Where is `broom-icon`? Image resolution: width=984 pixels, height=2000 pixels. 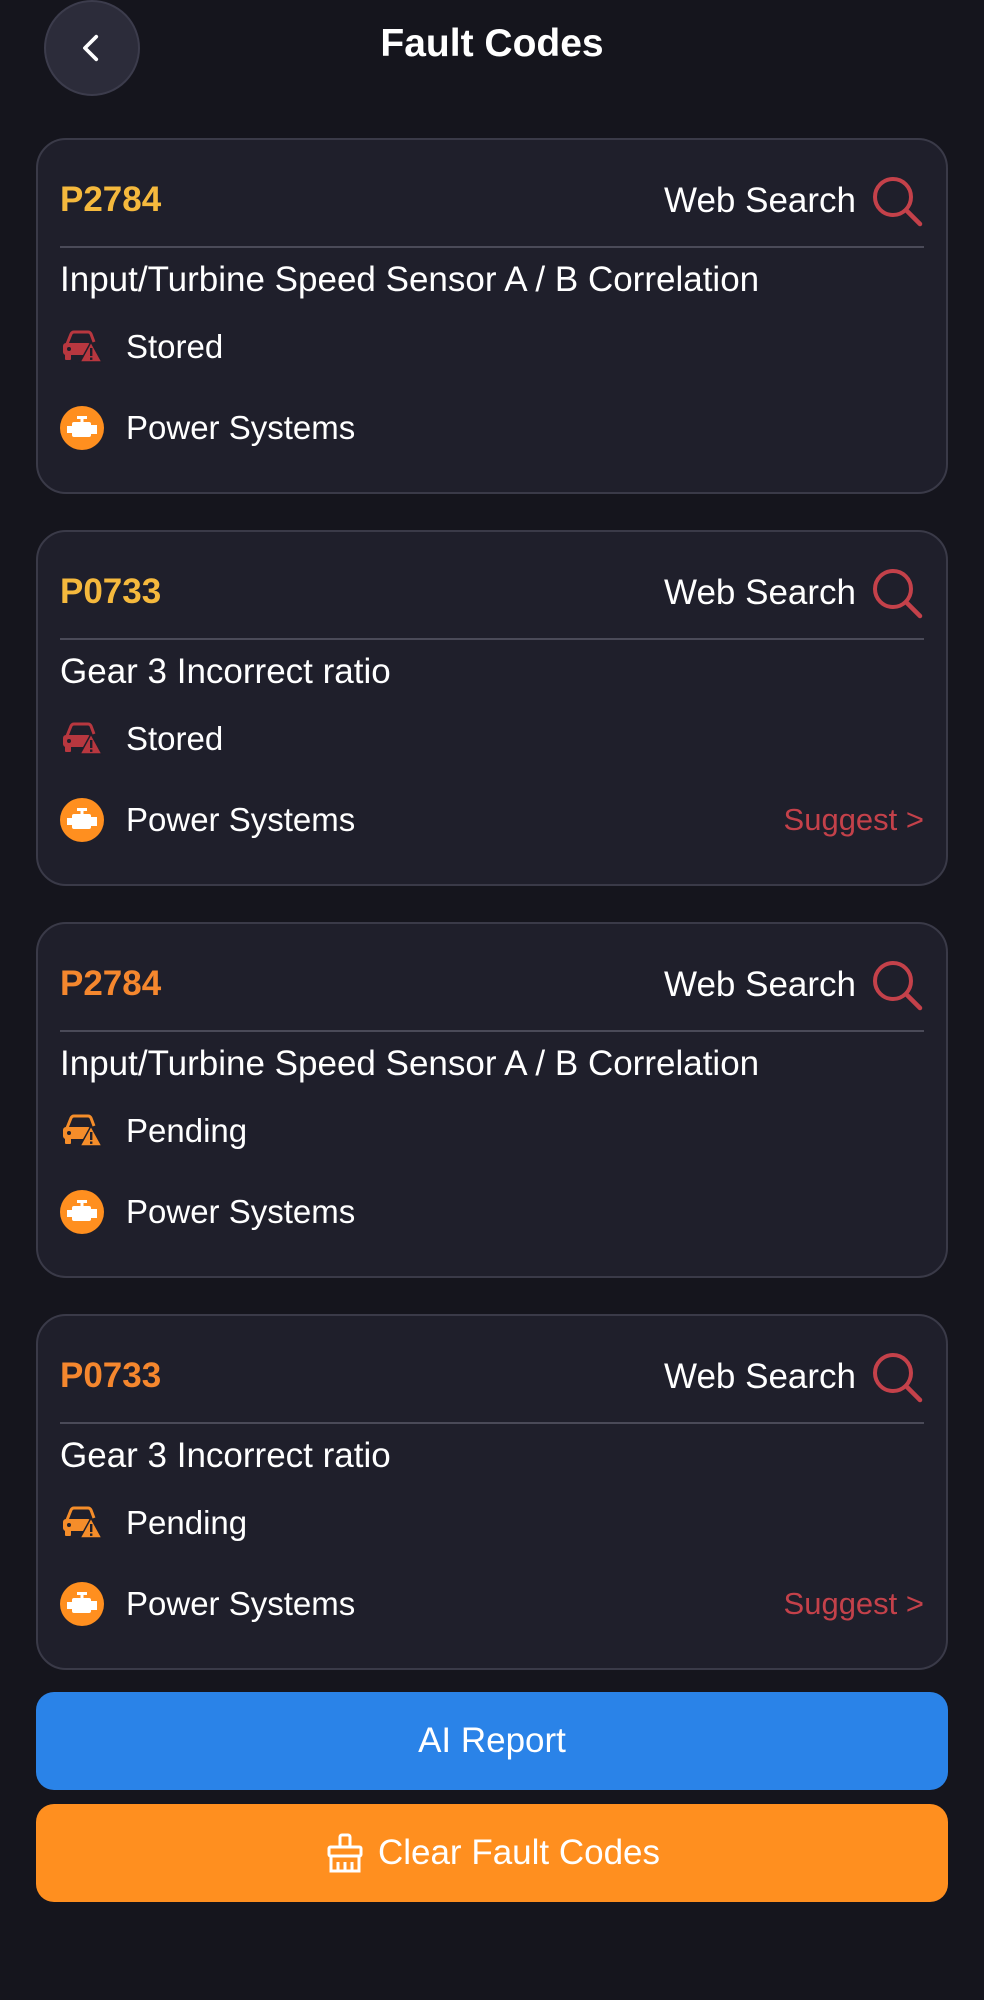
broom-icon is located at coordinates (345, 1853).